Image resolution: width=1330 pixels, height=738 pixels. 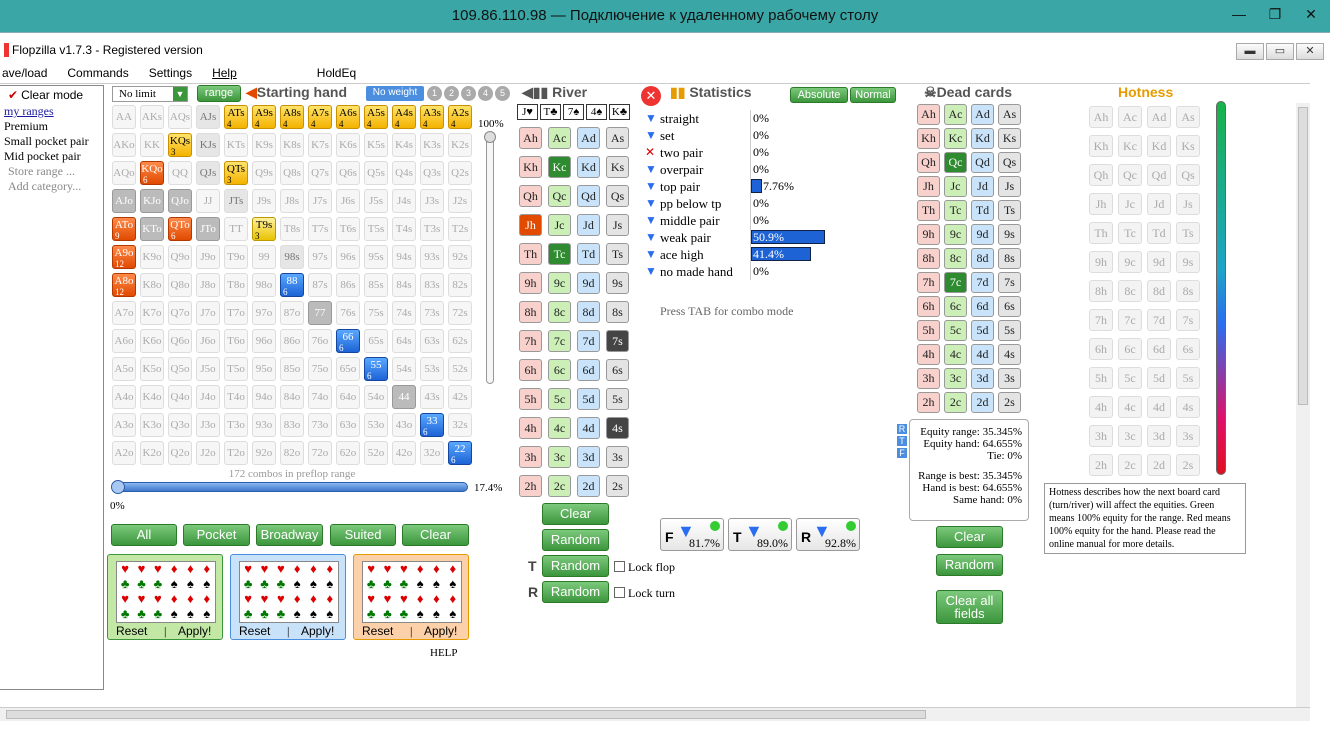 What do you see at coordinates (902, 453) in the screenshot?
I see `tab-flop: F` at bounding box center [902, 453].